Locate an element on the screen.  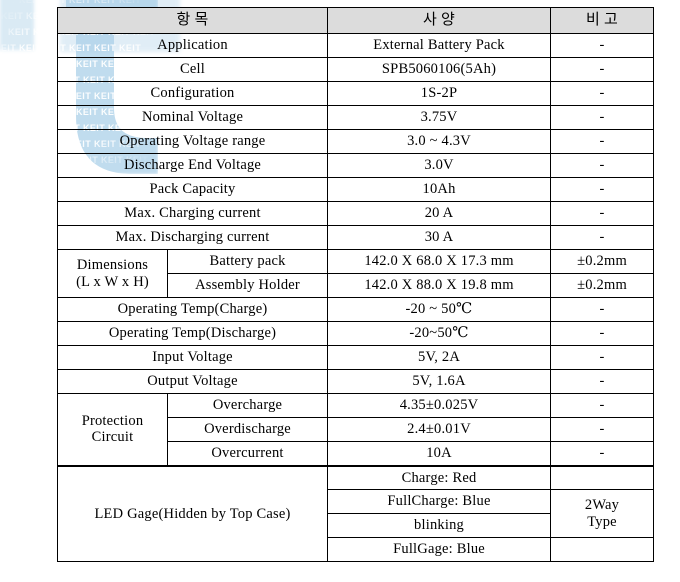
row-label: Input Voltage is located at coordinates (192, 357).